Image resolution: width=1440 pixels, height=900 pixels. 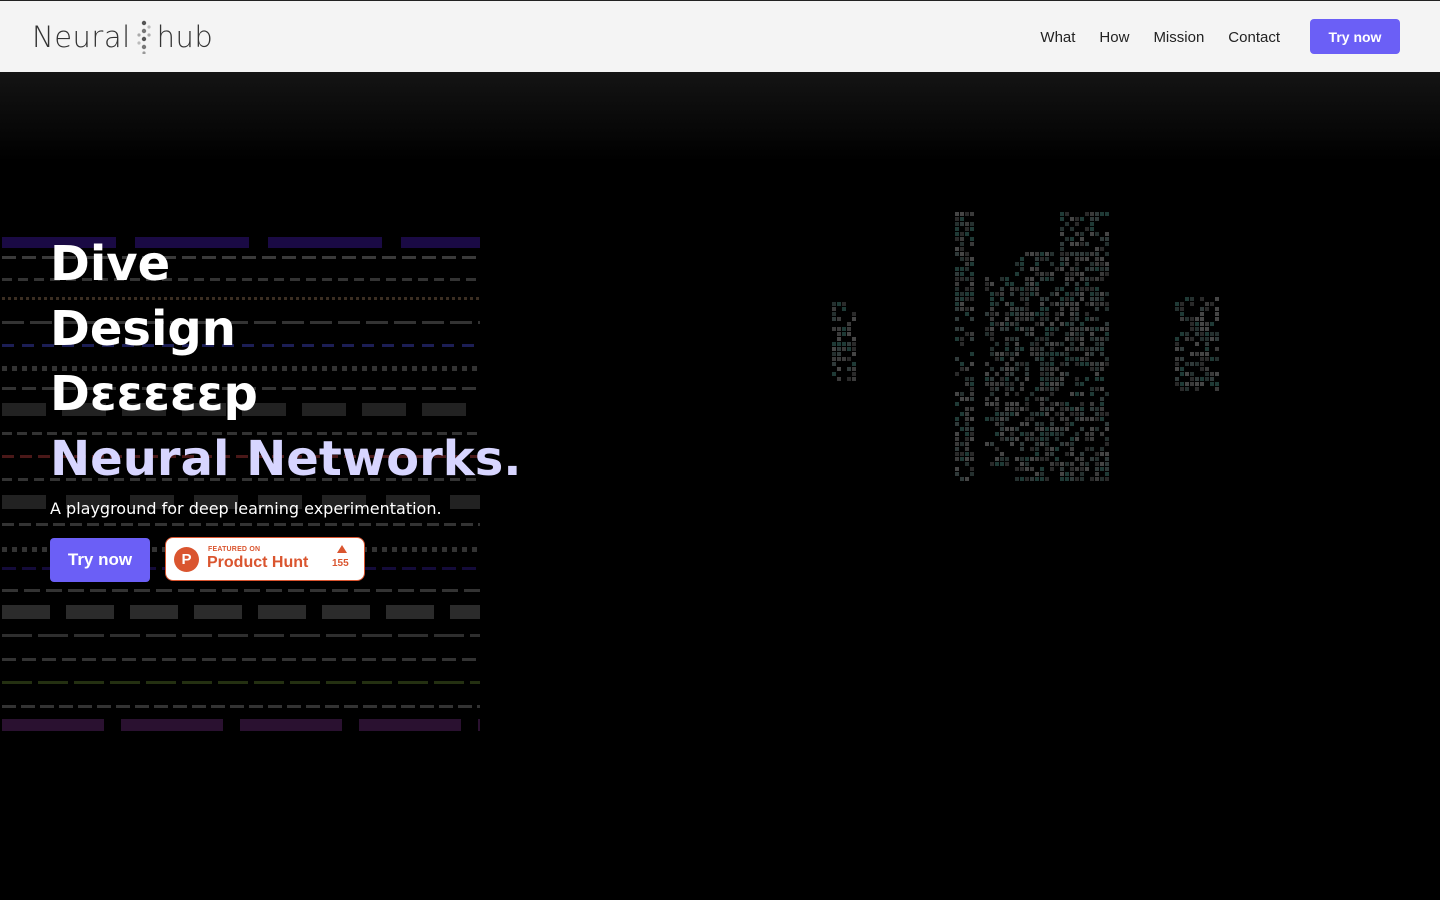 I want to click on nav-item-contact: Contact, so click(x=1254, y=37).